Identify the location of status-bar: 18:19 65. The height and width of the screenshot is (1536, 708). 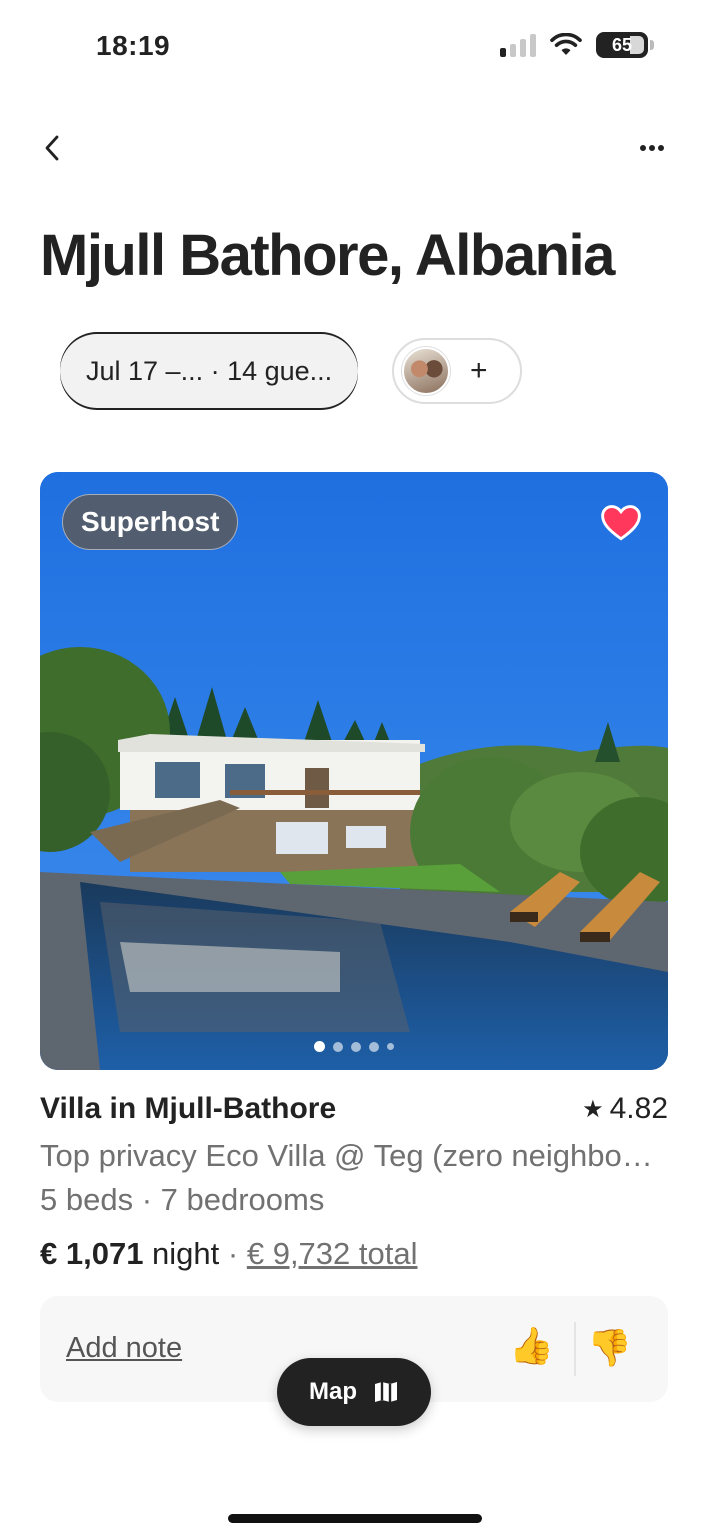
(354, 48).